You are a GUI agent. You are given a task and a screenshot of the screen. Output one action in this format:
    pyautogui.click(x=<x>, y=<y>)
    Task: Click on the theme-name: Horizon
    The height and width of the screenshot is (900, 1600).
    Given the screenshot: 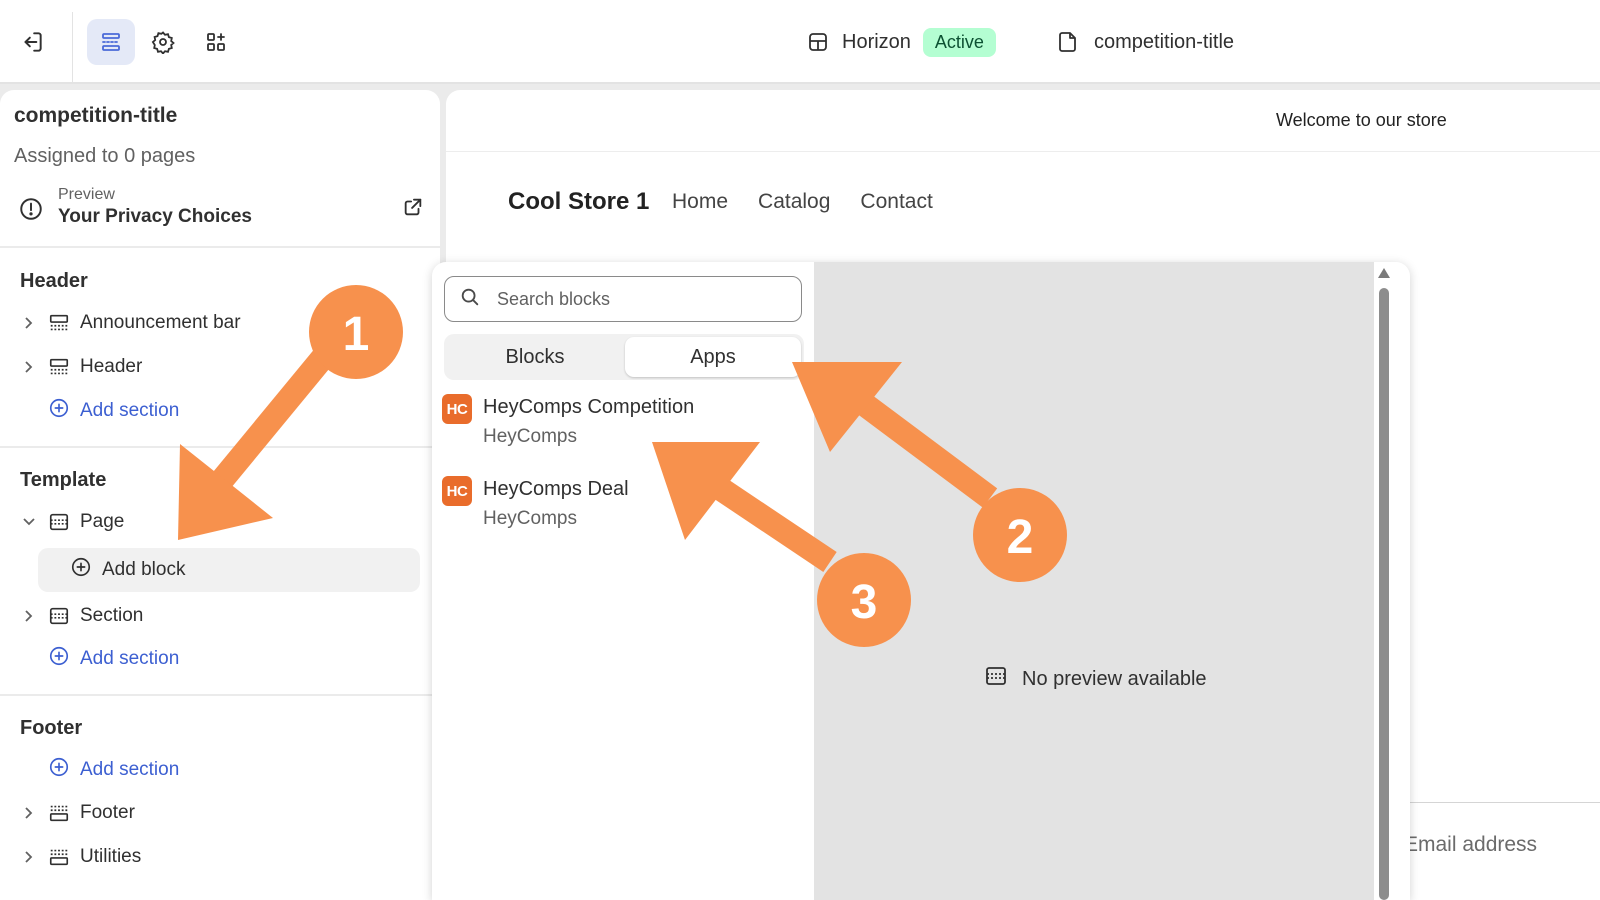 What is the action you would take?
    pyautogui.click(x=876, y=41)
    